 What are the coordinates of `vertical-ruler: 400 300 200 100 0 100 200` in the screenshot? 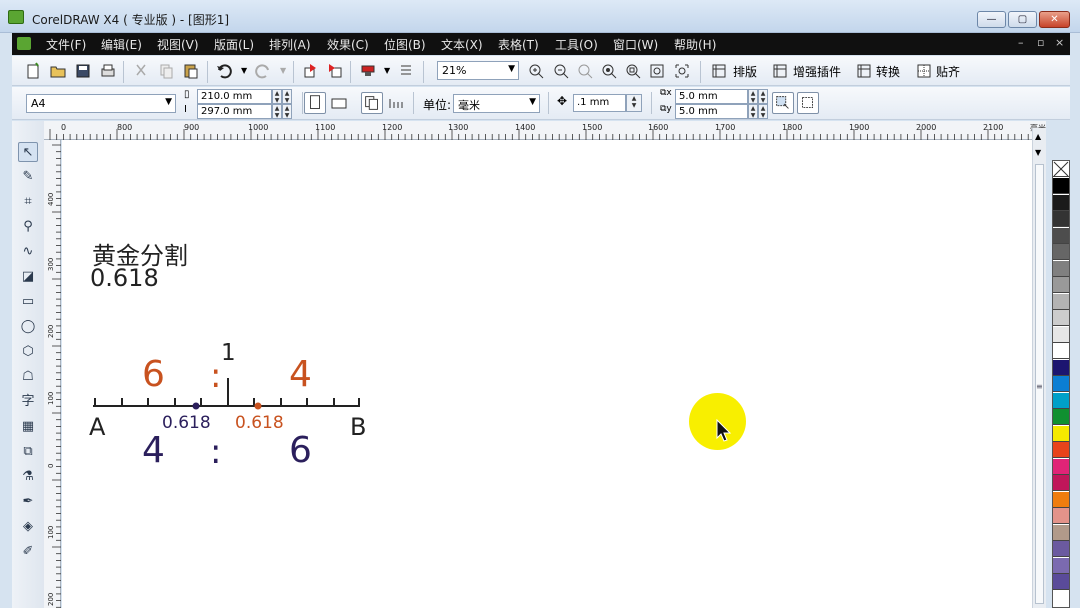 It's located at (52, 374).